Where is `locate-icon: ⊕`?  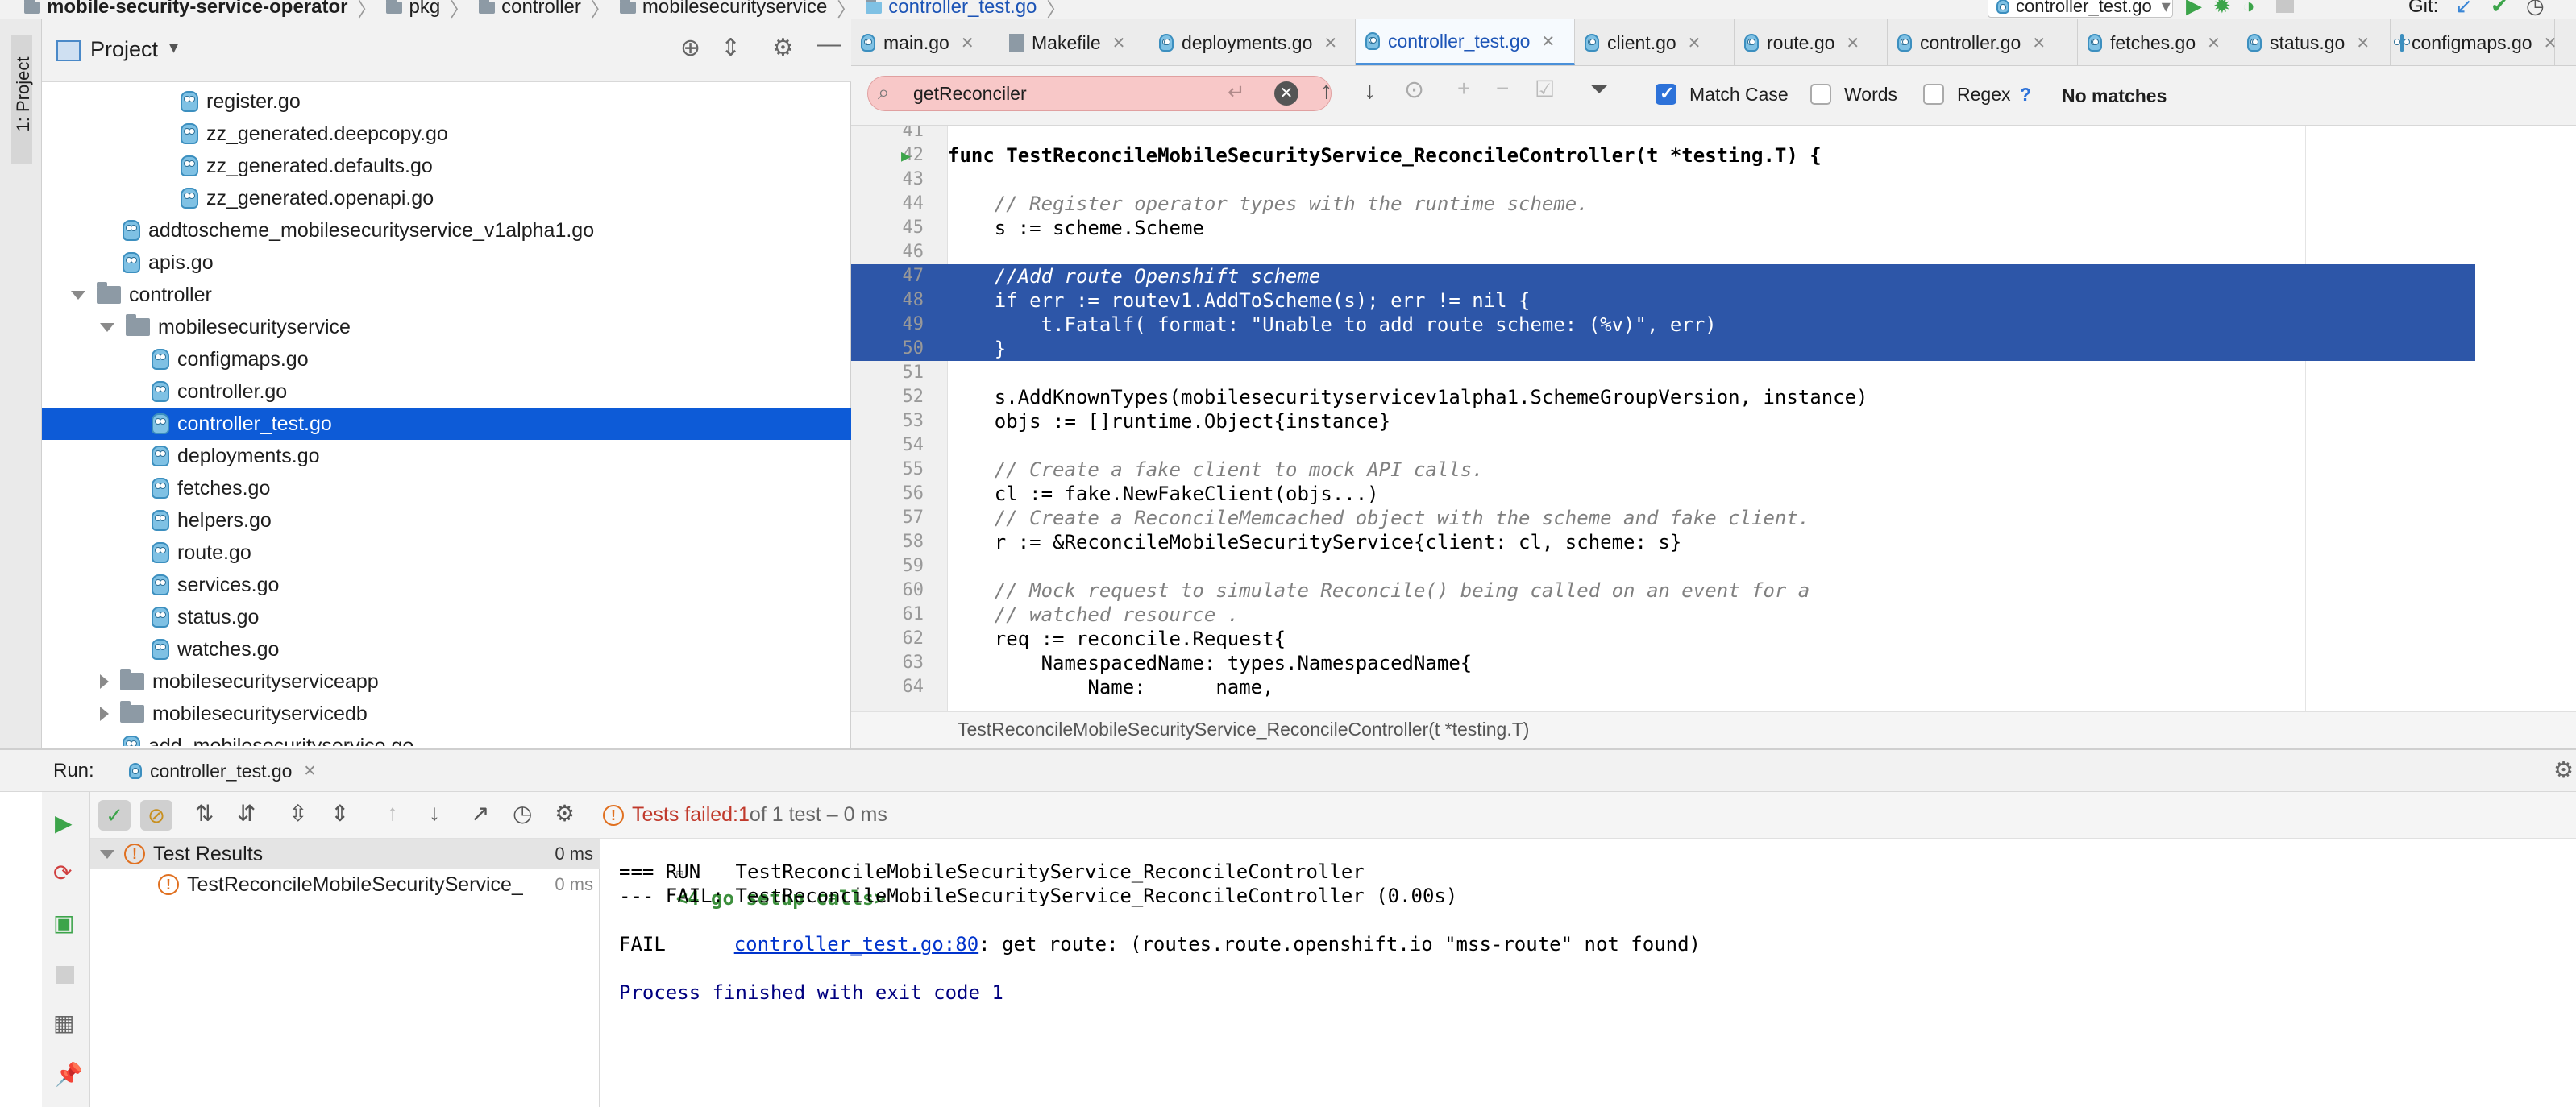
locate-icon: ⊕ is located at coordinates (690, 48).